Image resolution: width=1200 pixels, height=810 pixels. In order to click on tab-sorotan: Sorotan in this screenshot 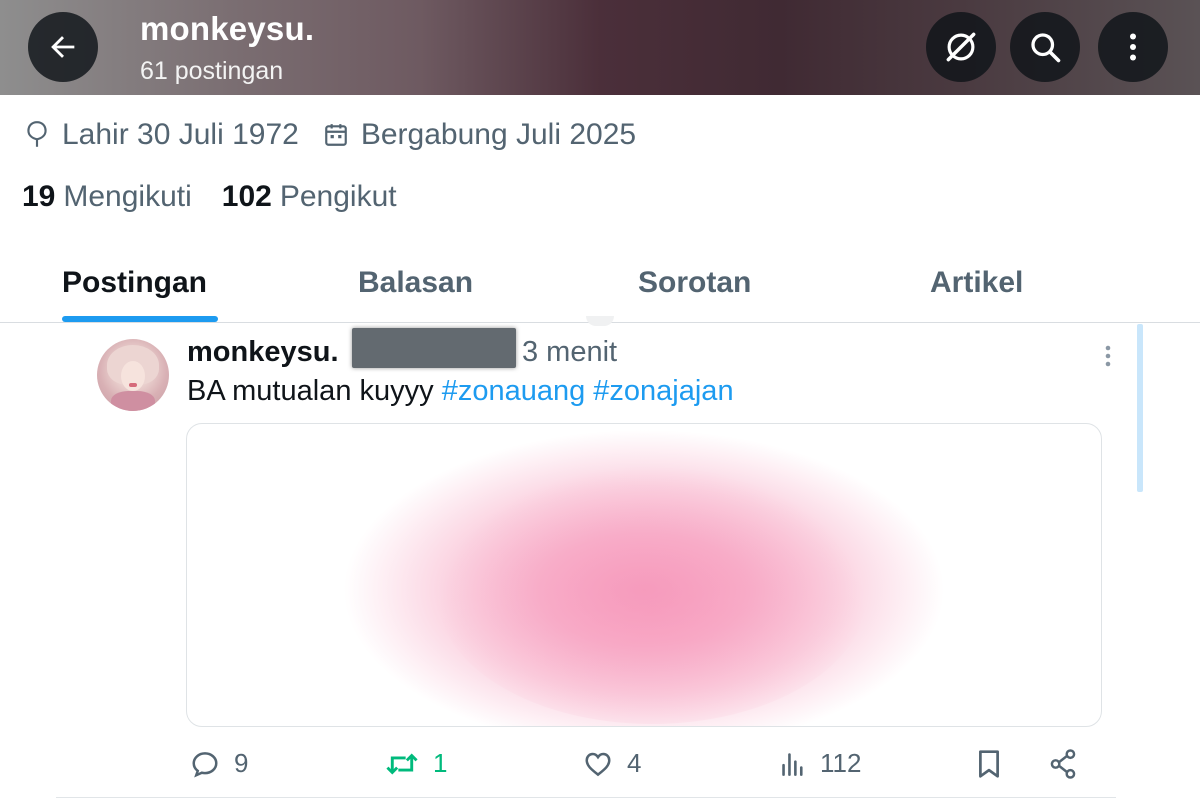, I will do `click(694, 283)`.